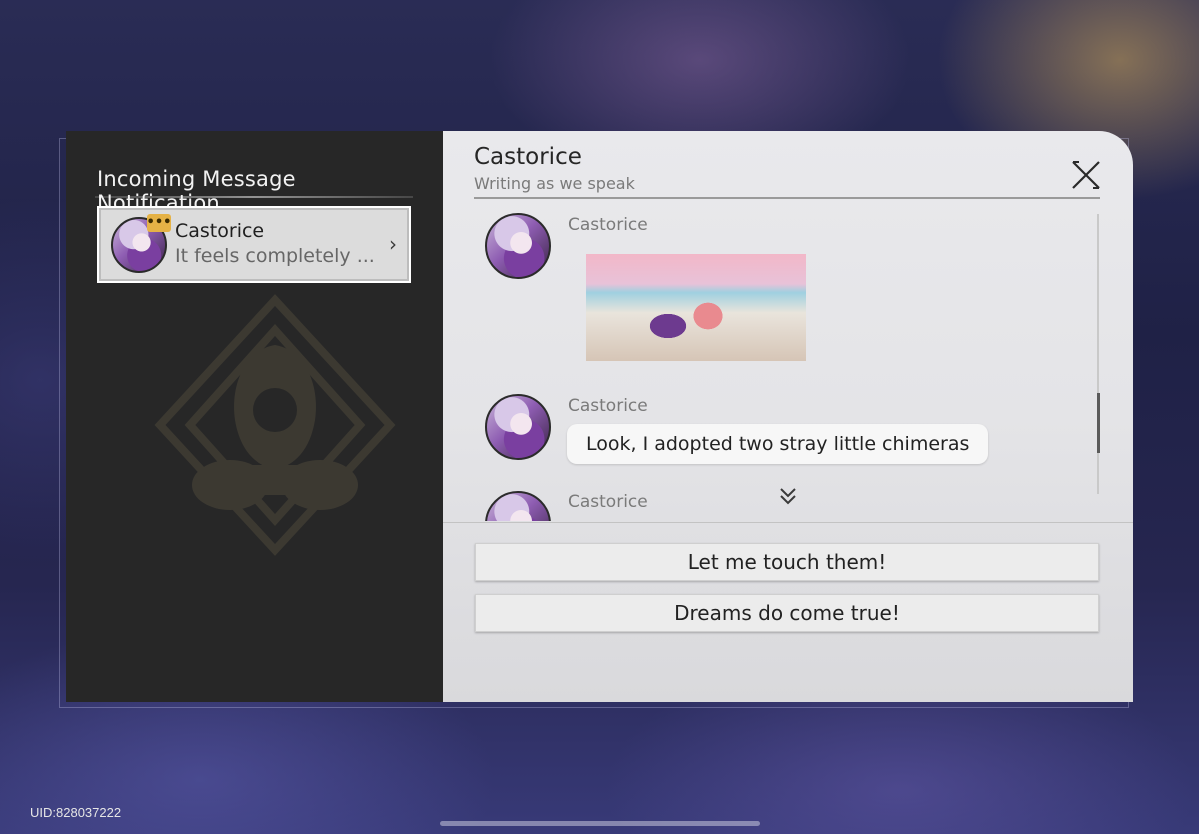 Image resolution: width=1199 pixels, height=834 pixels. What do you see at coordinates (788, 496) in the screenshot?
I see `double-chevron-down-icon` at bounding box center [788, 496].